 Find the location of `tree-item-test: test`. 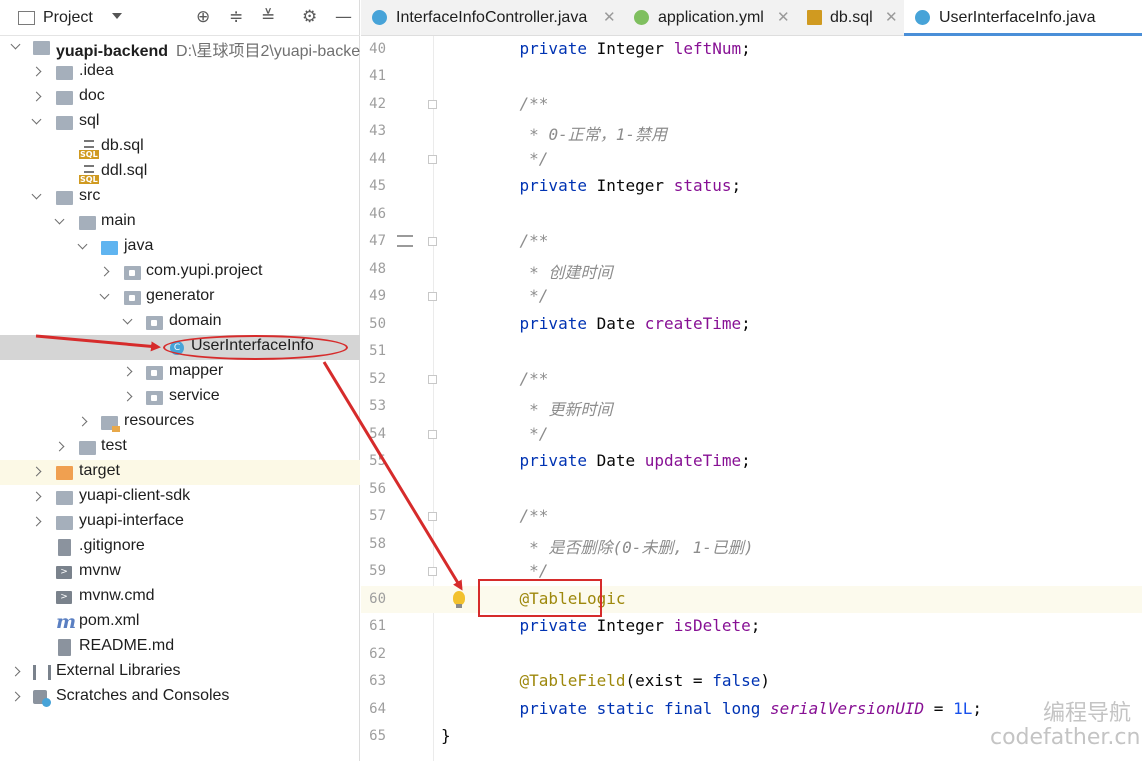

tree-item-test: test is located at coordinates (180, 447).